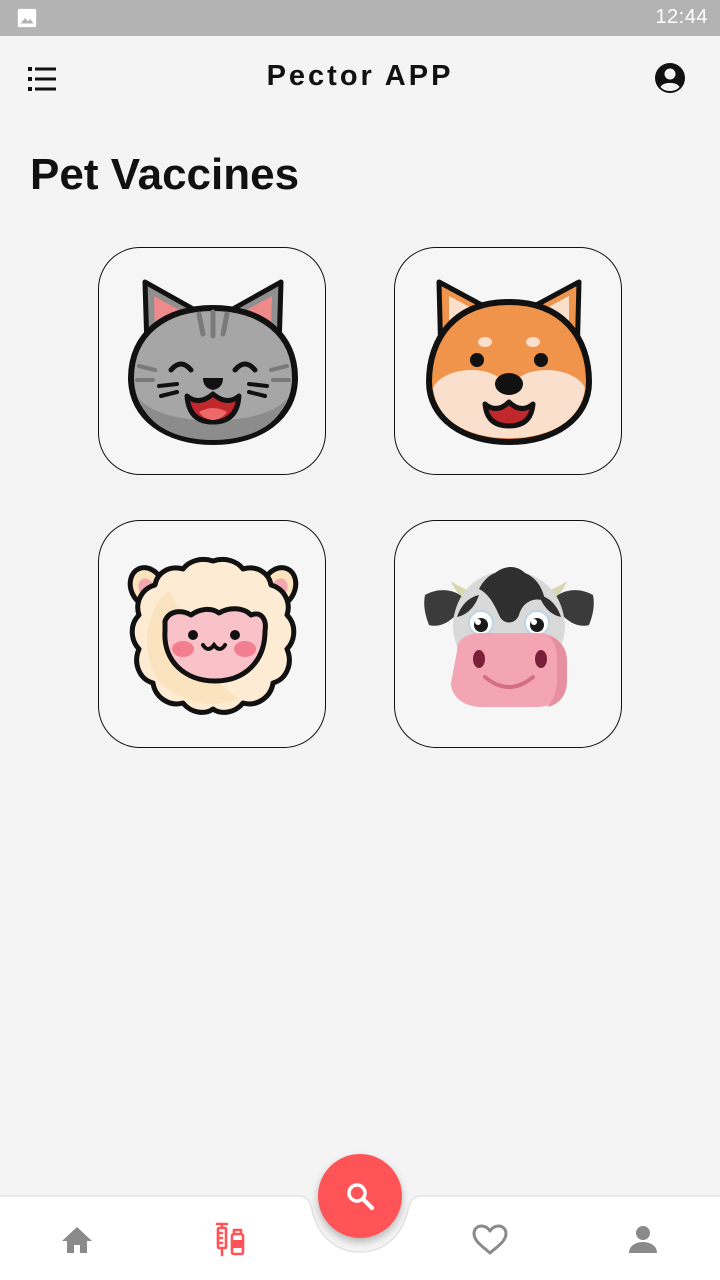 The height and width of the screenshot is (1280, 720). I want to click on person-icon, so click(643, 1240).